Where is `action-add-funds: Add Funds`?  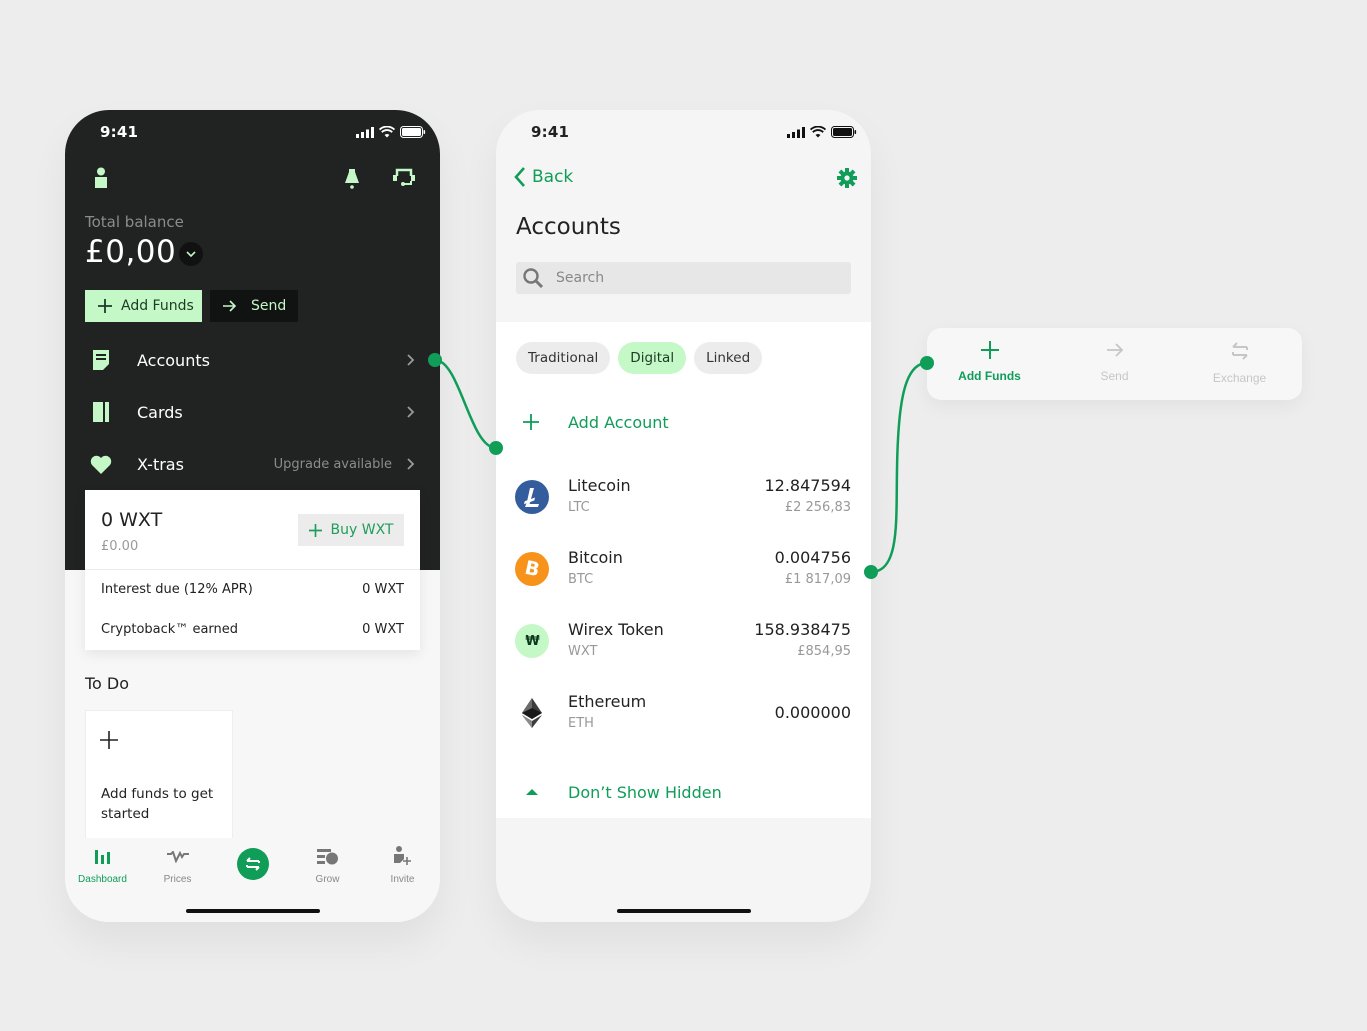 action-add-funds: Add Funds is located at coordinates (989, 361).